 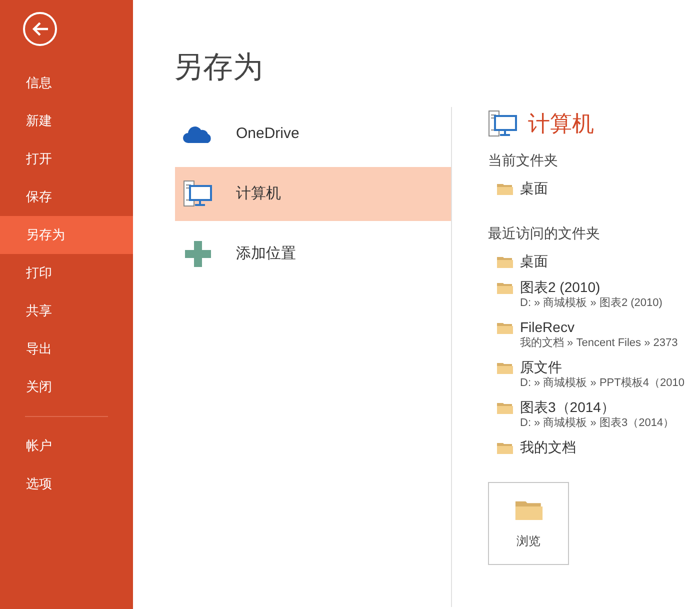 I want to click on folder-item: 我的文档, so click(x=594, y=447).